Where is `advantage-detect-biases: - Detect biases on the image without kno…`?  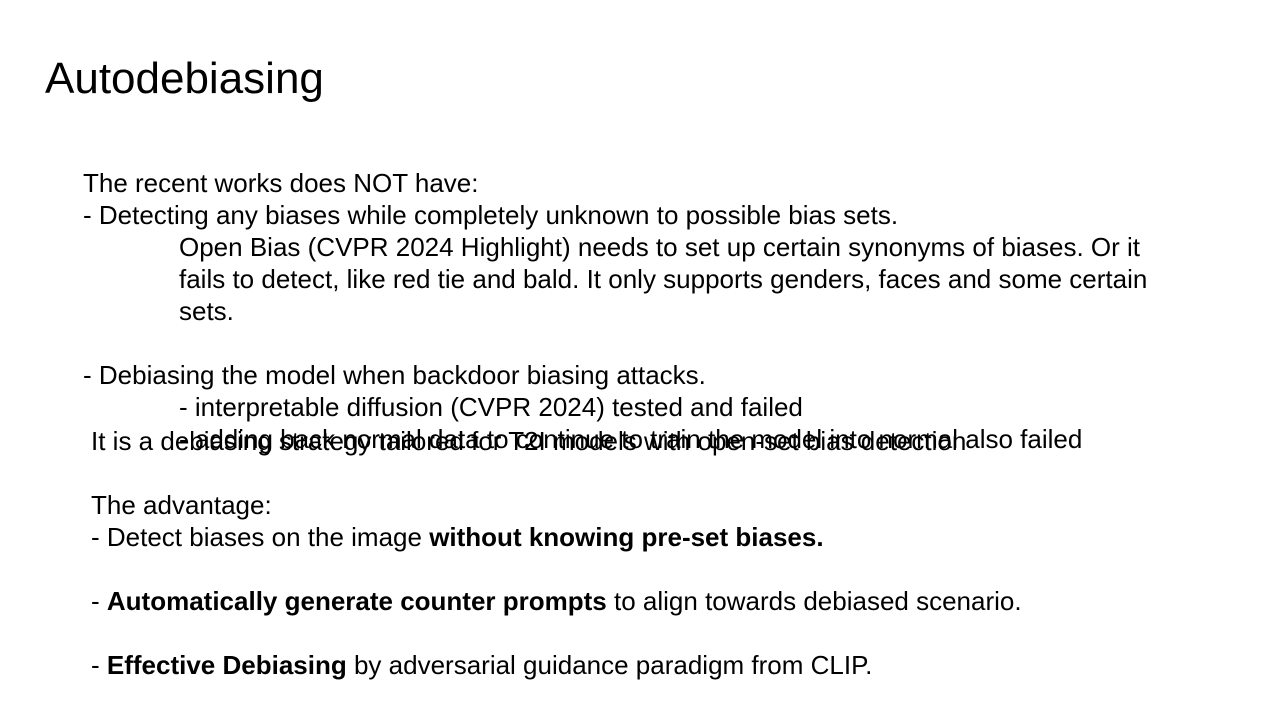 advantage-detect-biases: - Detect biases on the image without kno… is located at coordinates (457, 537).